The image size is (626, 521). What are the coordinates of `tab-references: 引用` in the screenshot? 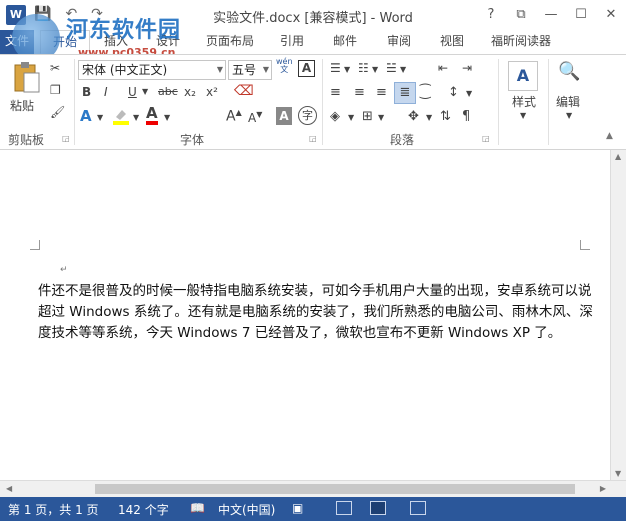 It's located at (292, 42).